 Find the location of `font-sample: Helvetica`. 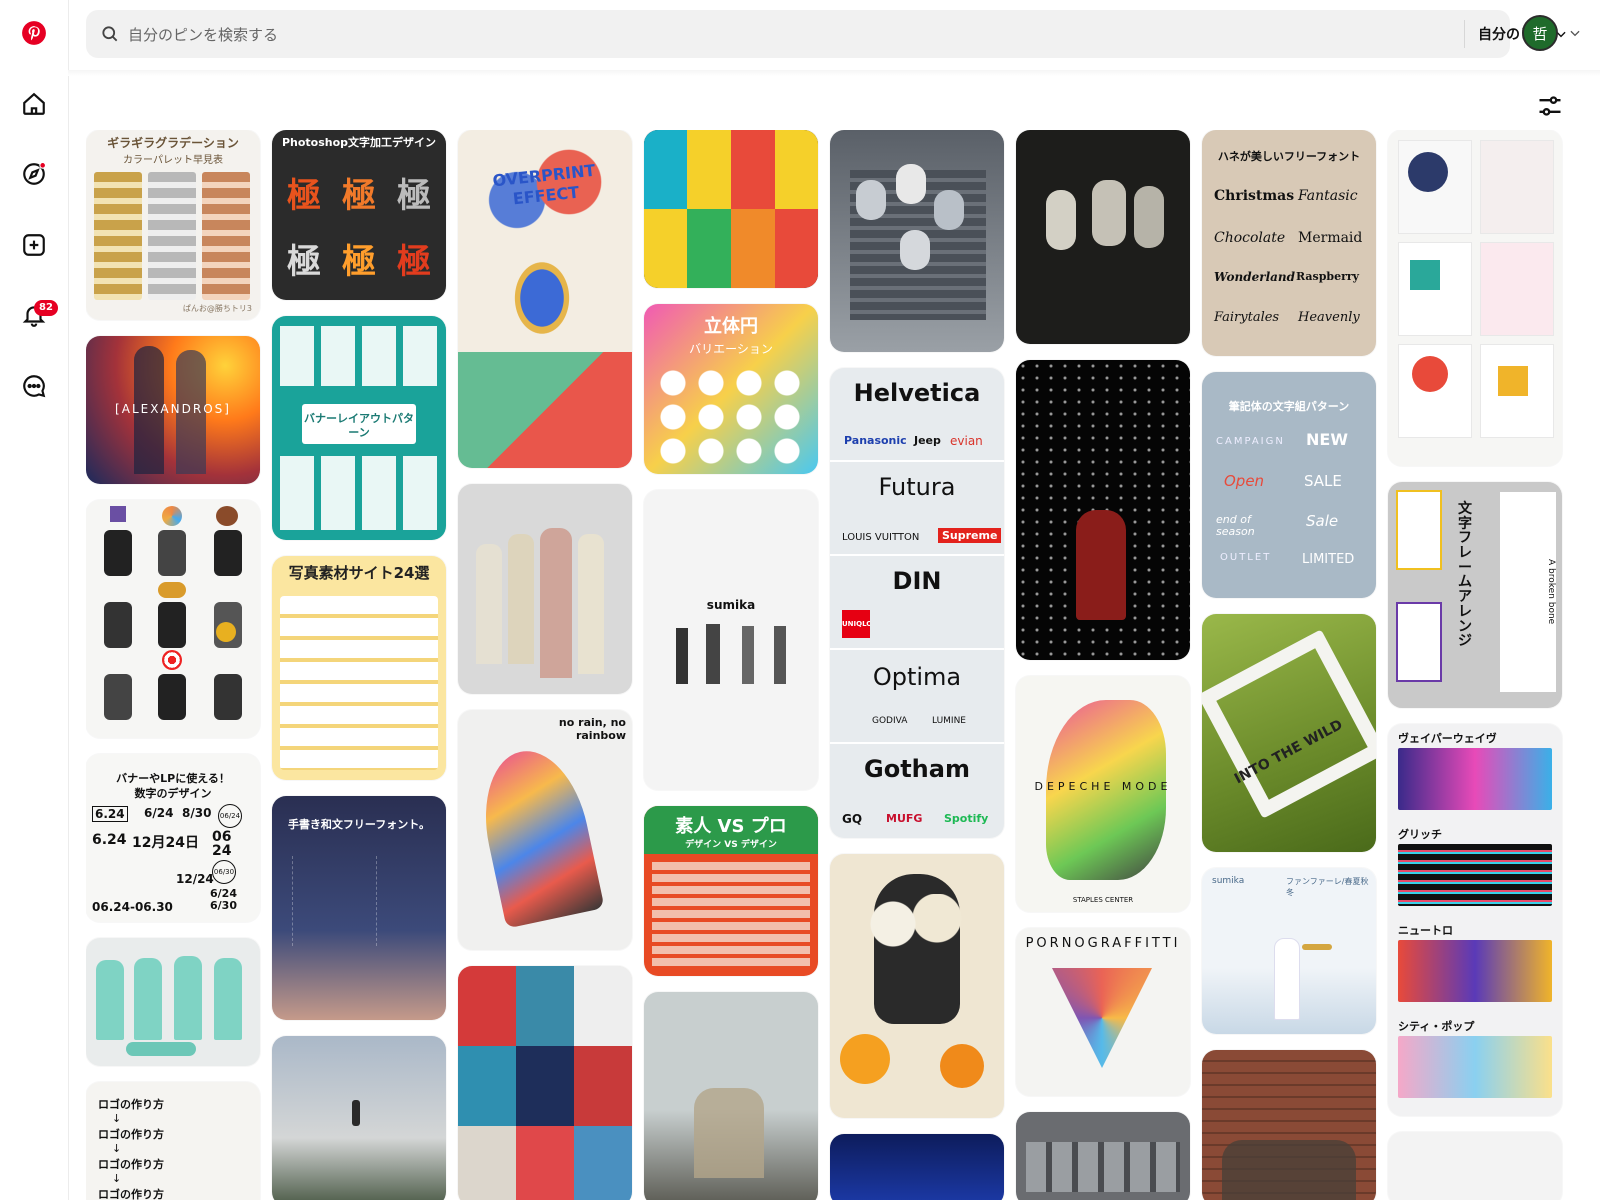

font-sample: Helvetica is located at coordinates (917, 393).